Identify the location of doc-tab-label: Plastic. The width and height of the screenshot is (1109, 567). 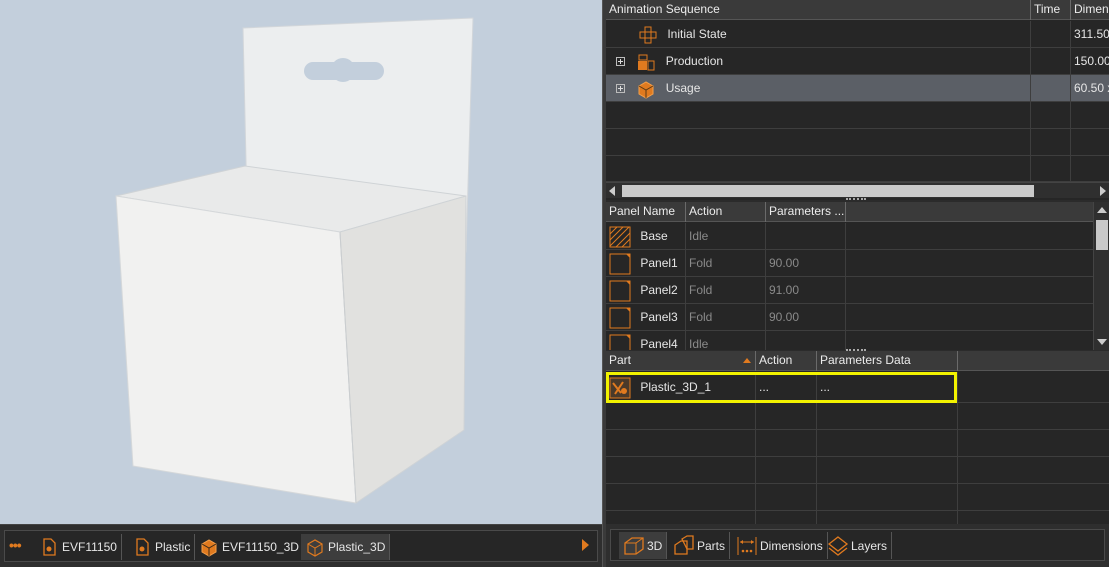
(173, 547).